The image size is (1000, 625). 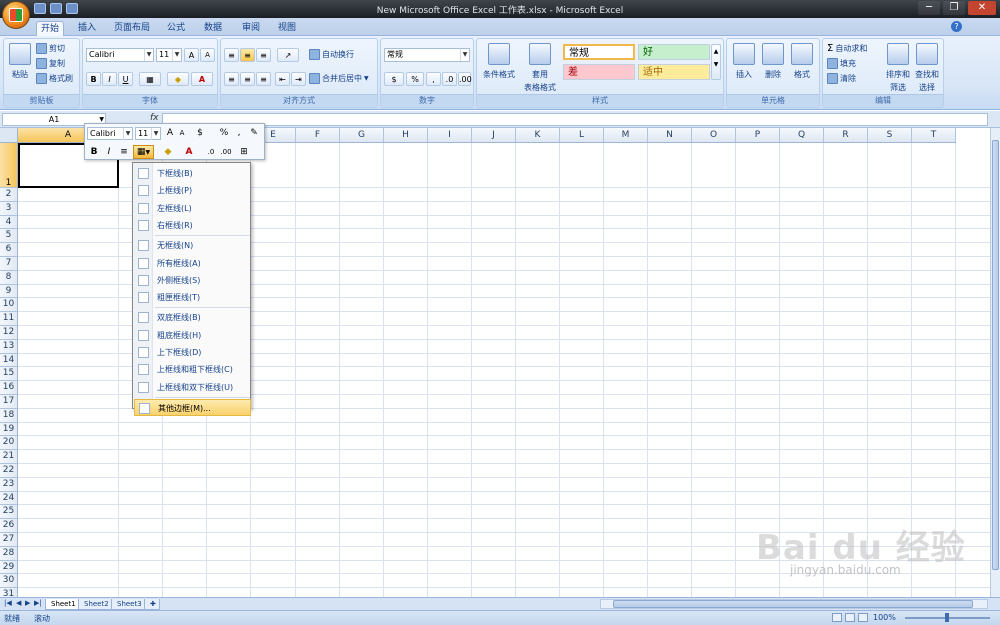 What do you see at coordinates (9, 429) in the screenshot?
I see `row-header-19: 19` at bounding box center [9, 429].